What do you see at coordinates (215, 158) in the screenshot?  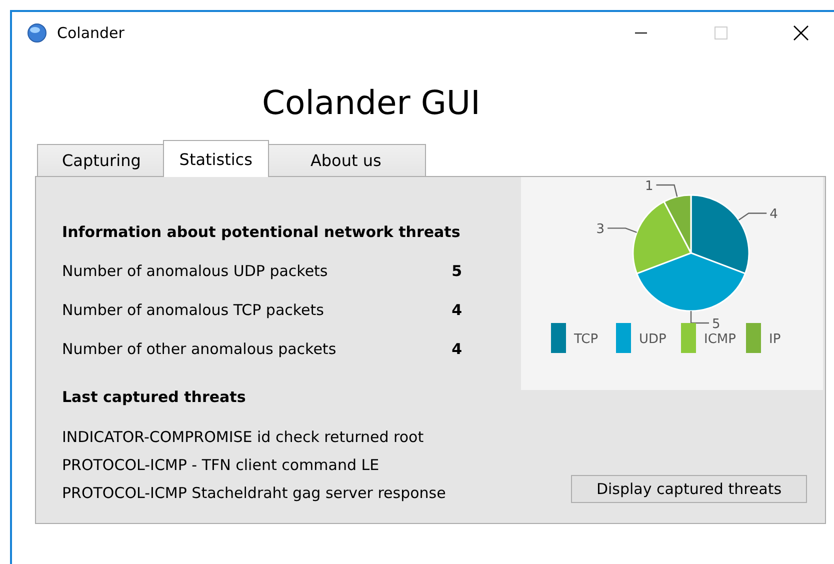 I see `tab: Statistics` at bounding box center [215, 158].